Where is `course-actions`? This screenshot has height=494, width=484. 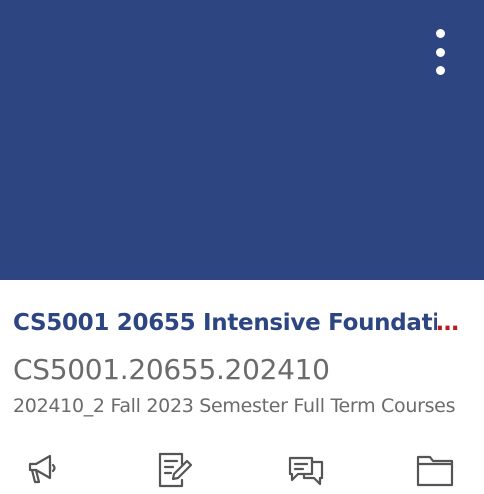
course-actions is located at coordinates (242, 469).